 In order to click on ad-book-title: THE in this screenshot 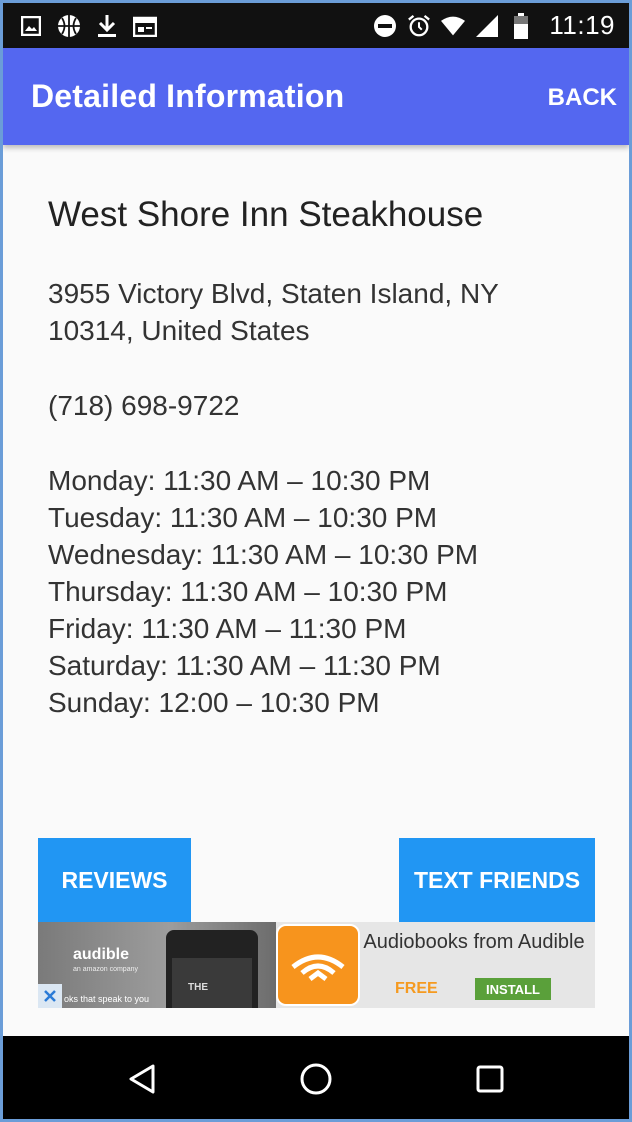, I will do `click(198, 987)`.